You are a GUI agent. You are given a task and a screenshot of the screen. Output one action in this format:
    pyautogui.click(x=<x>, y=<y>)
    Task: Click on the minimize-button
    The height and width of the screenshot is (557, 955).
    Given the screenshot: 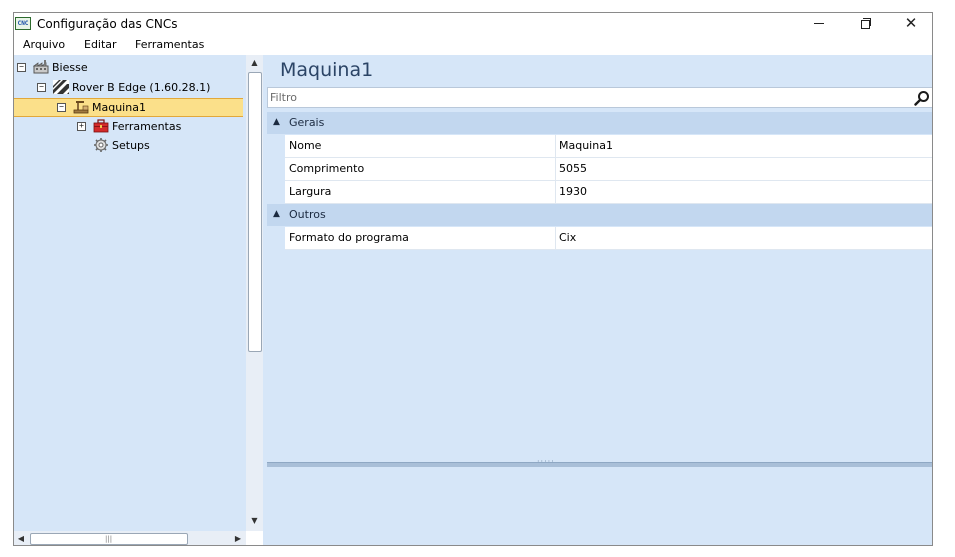 What is the action you would take?
    pyautogui.click(x=819, y=24)
    